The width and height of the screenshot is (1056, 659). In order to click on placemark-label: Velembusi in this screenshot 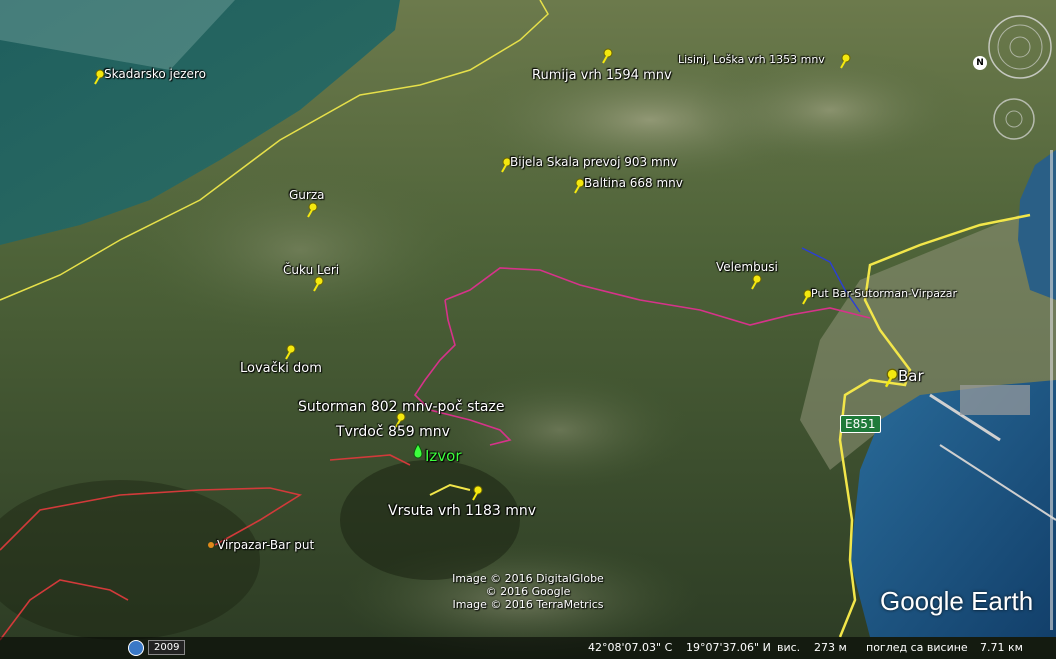, I will do `click(747, 267)`.